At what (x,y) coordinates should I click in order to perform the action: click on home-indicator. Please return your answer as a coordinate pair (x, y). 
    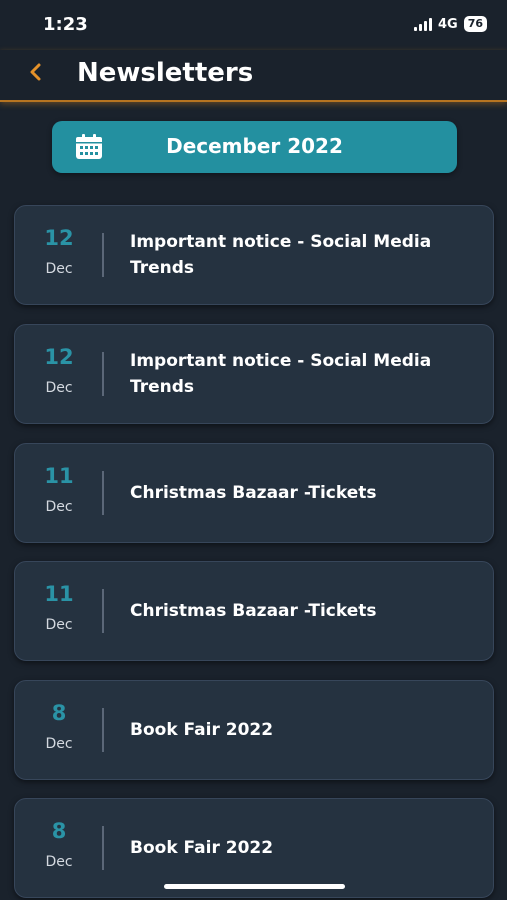
    Looking at the image, I should click on (254, 886).